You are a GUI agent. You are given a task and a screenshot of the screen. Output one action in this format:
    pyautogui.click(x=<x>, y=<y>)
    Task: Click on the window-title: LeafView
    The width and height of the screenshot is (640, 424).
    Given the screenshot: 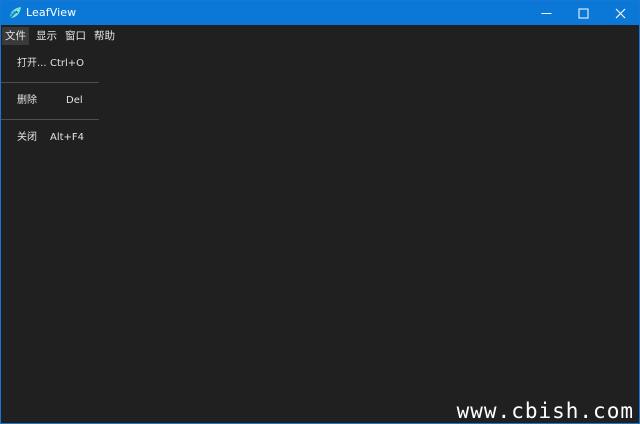 What is the action you would take?
    pyautogui.click(x=51, y=12)
    